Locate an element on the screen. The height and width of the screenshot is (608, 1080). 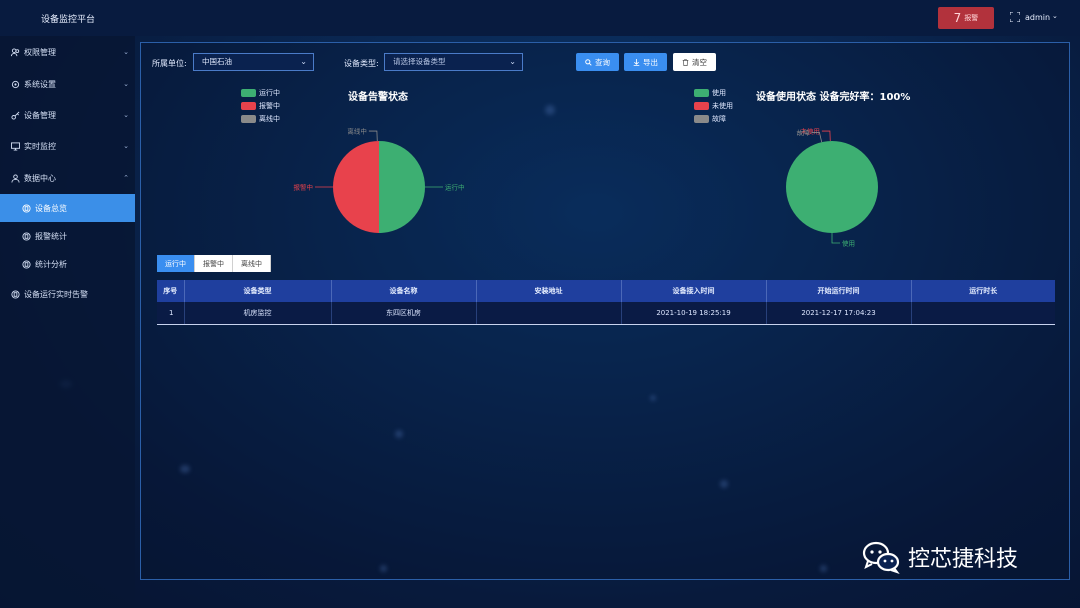
search-button: 查询 is located at coordinates (597, 62).